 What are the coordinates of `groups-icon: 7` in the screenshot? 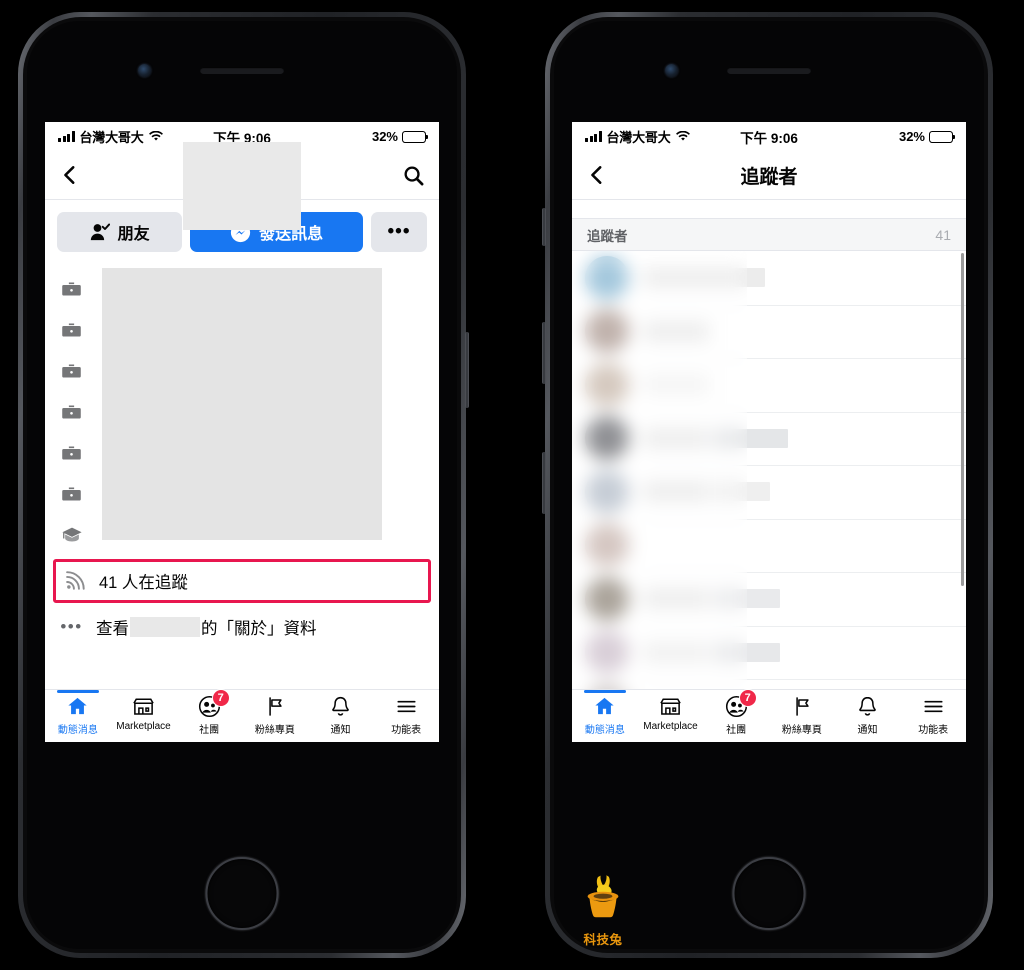 It's located at (741, 704).